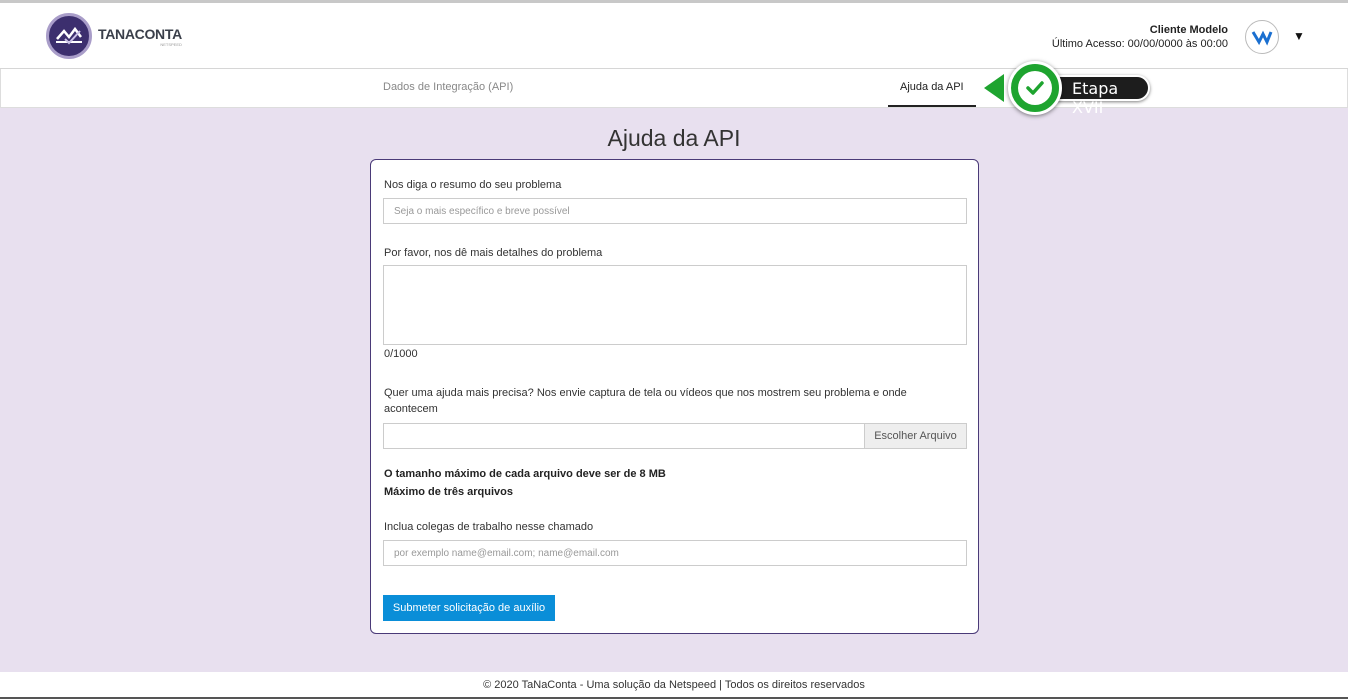 The height and width of the screenshot is (699, 1348). I want to click on check-circle-icon, so click(1035, 88).